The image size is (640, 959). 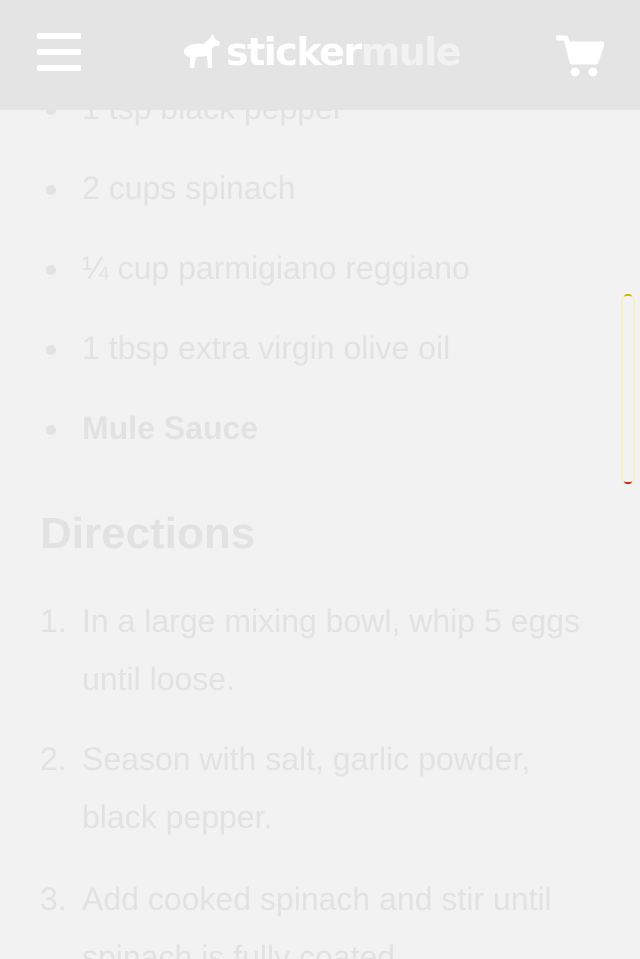 What do you see at coordinates (53, 759) in the screenshot?
I see `step-number: 2.` at bounding box center [53, 759].